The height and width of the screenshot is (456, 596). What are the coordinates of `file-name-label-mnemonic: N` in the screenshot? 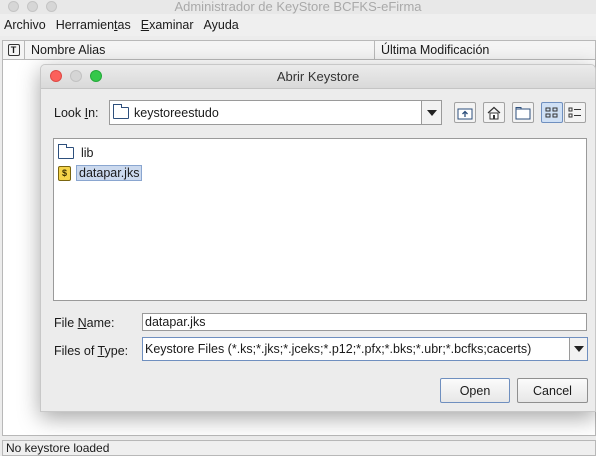 It's located at (82, 323).